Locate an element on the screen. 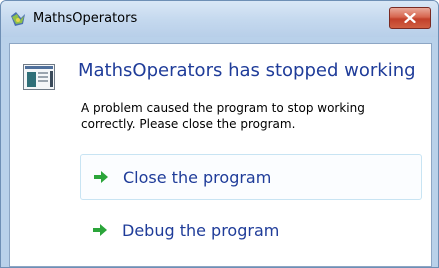 Image resolution: width=439 pixels, height=268 pixels. program-window-icon is located at coordinates (39, 77).